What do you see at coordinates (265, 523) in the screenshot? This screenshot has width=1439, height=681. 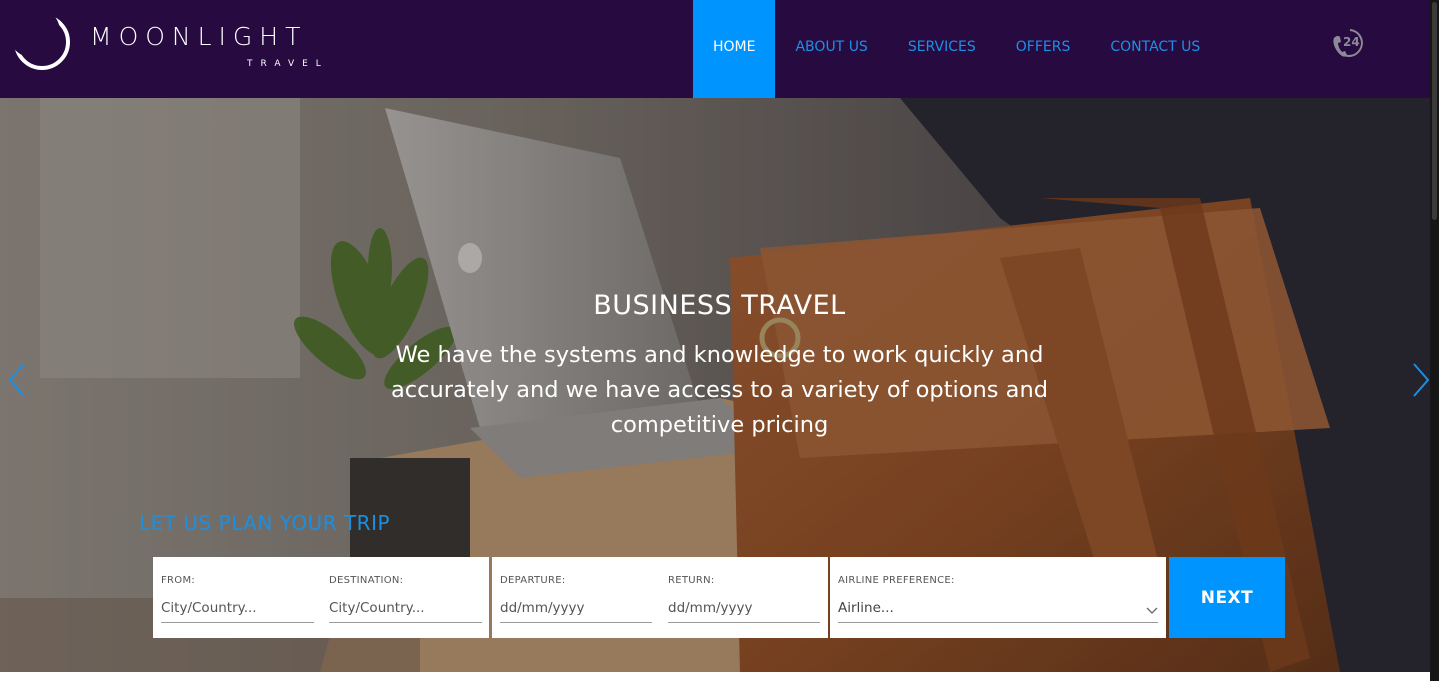 I see `booking-heading: LET US PLAN YOUR TRIP` at bounding box center [265, 523].